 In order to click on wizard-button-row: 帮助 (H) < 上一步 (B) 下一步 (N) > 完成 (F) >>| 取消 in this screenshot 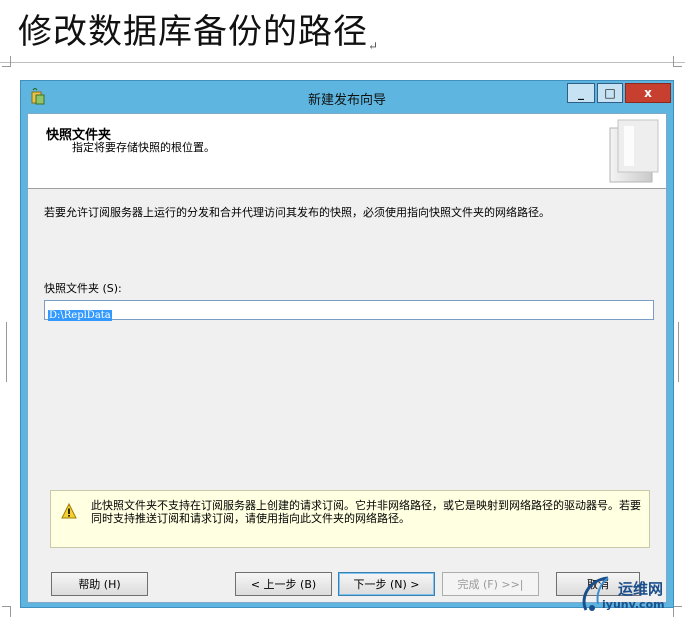, I will do `click(347, 587)`.